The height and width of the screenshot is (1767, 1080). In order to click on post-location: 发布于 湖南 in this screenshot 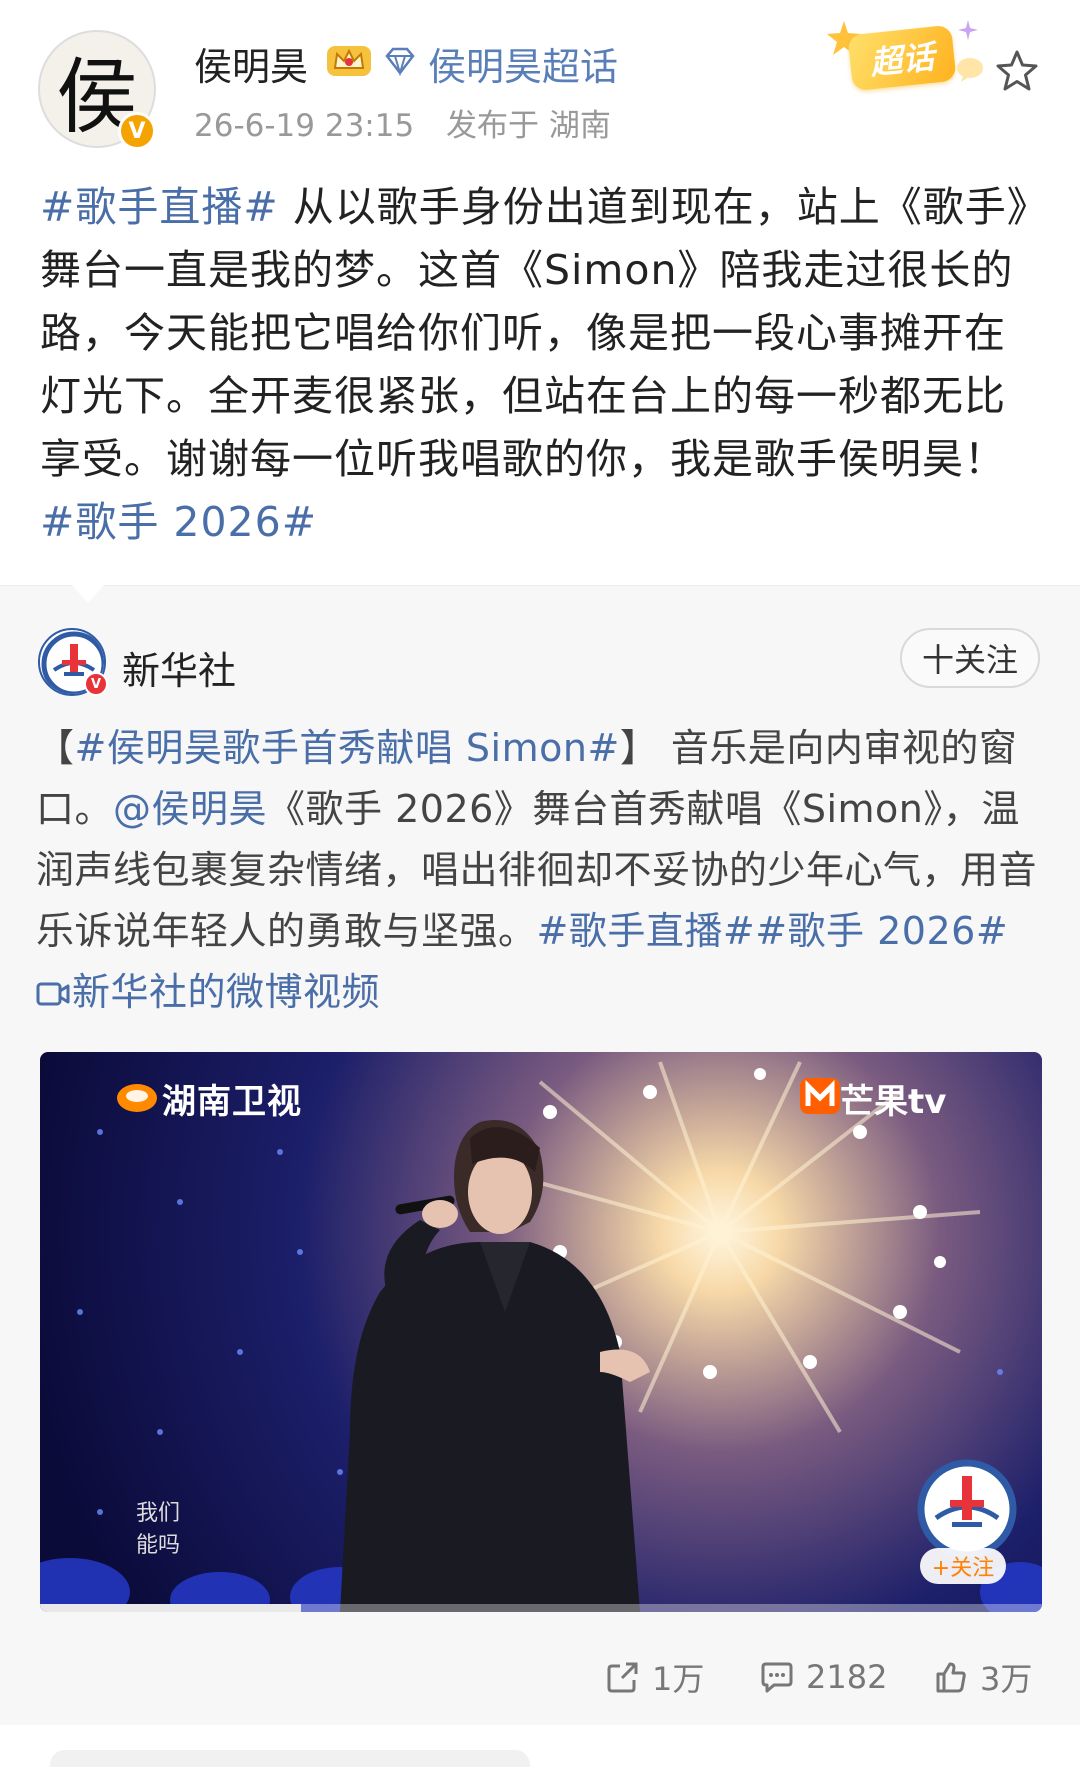, I will do `click(528, 126)`.